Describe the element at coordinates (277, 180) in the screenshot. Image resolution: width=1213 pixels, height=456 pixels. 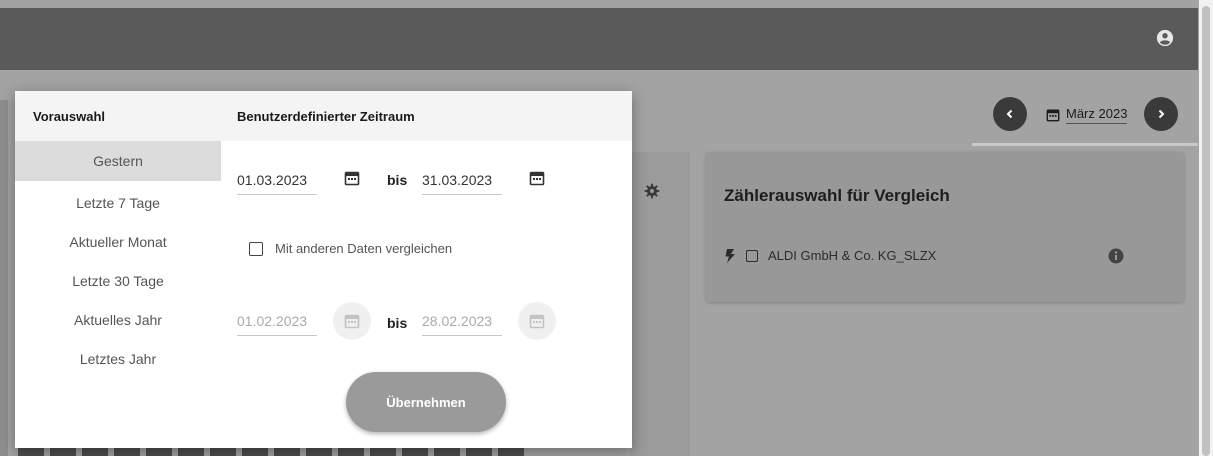
I see `start-date-input: 01.03.2023` at that location.